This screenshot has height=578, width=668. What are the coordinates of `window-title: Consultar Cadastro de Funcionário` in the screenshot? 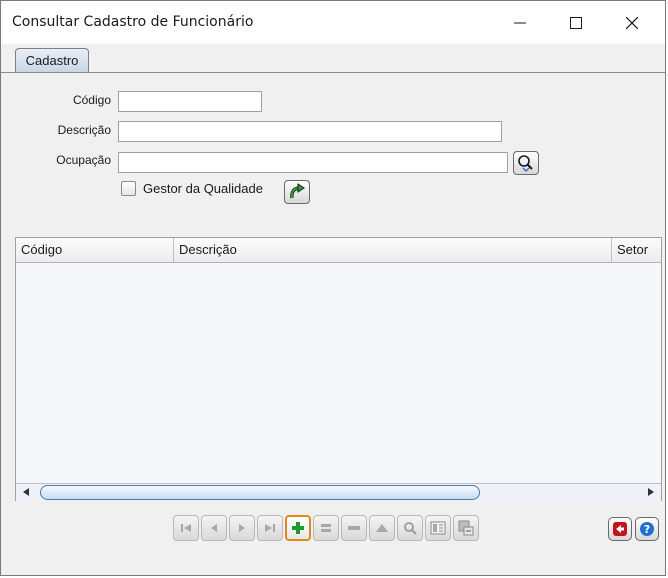 It's located at (133, 22).